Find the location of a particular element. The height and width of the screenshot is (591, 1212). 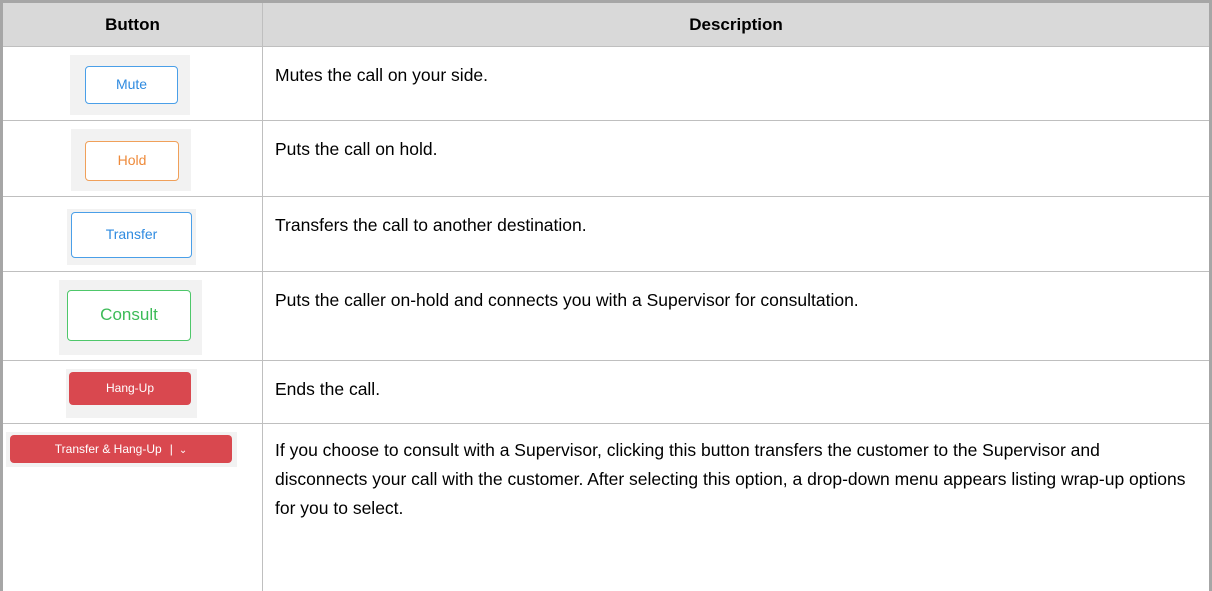

table-row-hold: Hold Puts the call on hold. is located at coordinates (606, 158).